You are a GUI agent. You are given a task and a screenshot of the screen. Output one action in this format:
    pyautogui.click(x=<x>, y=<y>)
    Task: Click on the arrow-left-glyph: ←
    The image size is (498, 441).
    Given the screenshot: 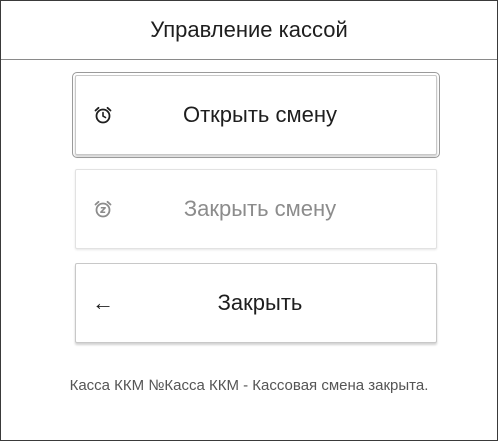 What is the action you would take?
    pyautogui.click(x=103, y=302)
    